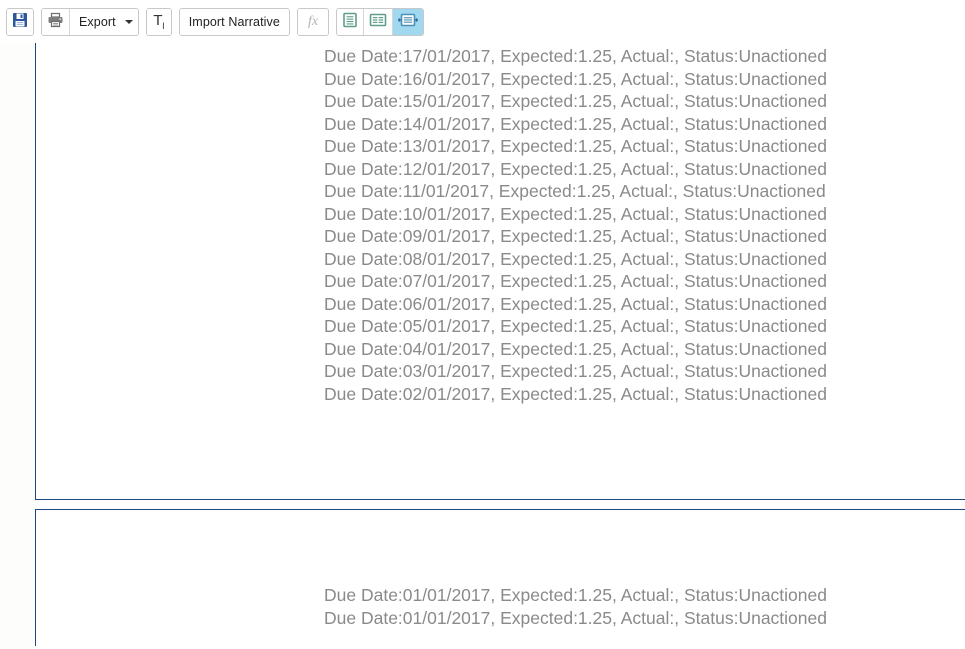 The image size is (965, 649). I want to click on text-tool-label: T, so click(158, 20).